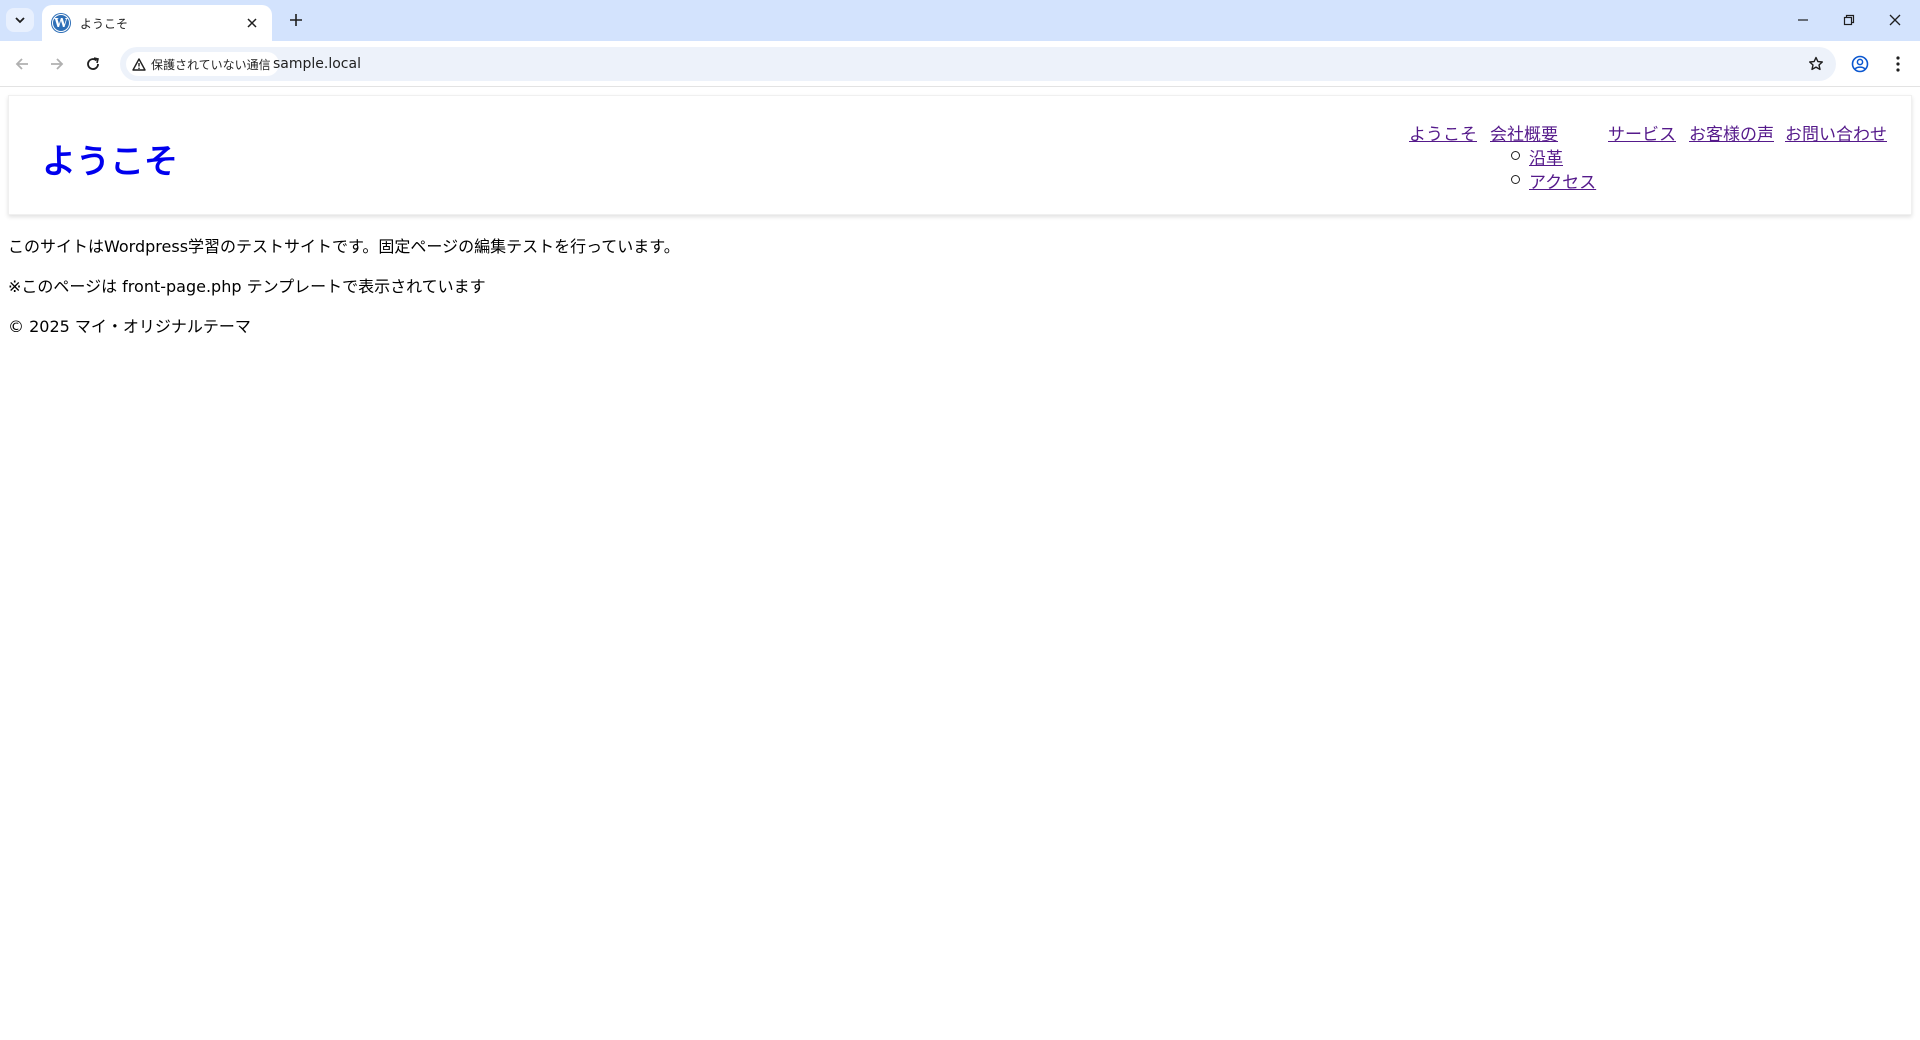 The width and height of the screenshot is (1920, 1040). I want to click on nav-item-home: ようこそ, so click(1443, 132).